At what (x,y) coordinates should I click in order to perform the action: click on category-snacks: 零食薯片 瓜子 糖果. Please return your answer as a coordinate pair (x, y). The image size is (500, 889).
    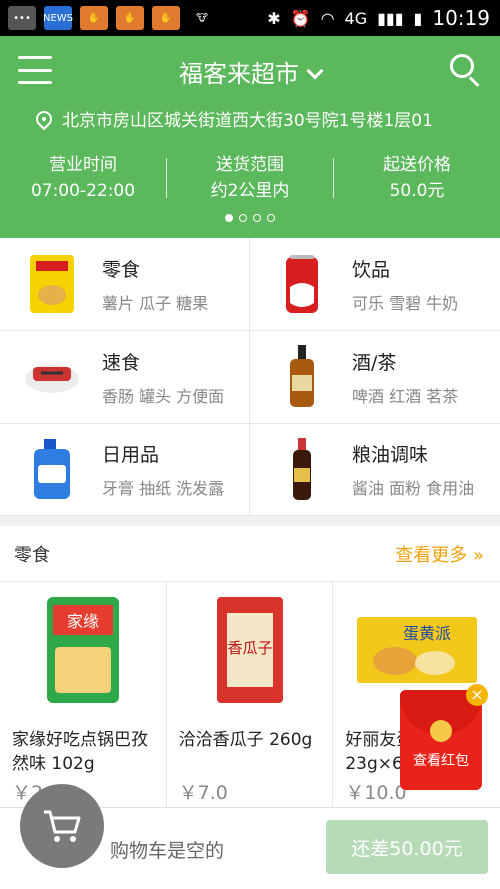
    Looking at the image, I should click on (125, 284).